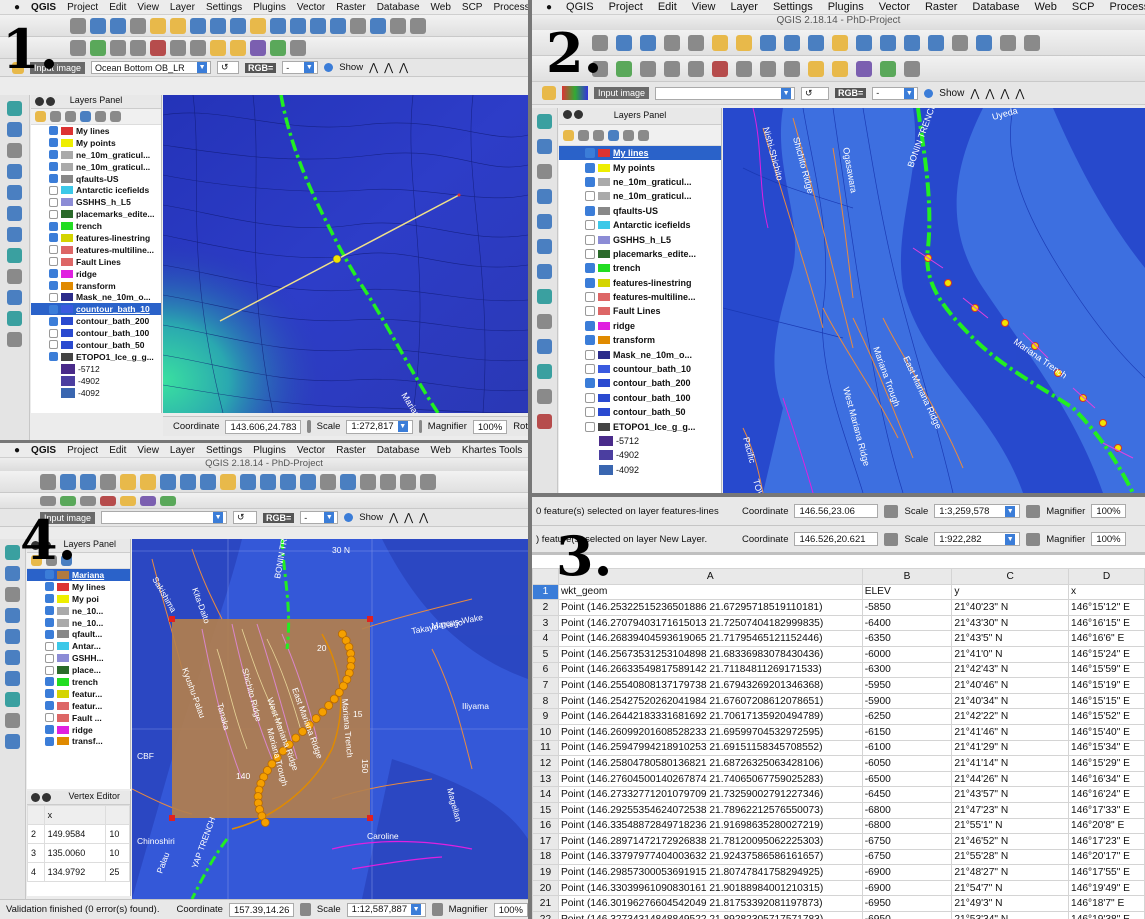 The height and width of the screenshot is (919, 1145). I want to click on table-cell: 146°18'7" E, so click(1106, 904).